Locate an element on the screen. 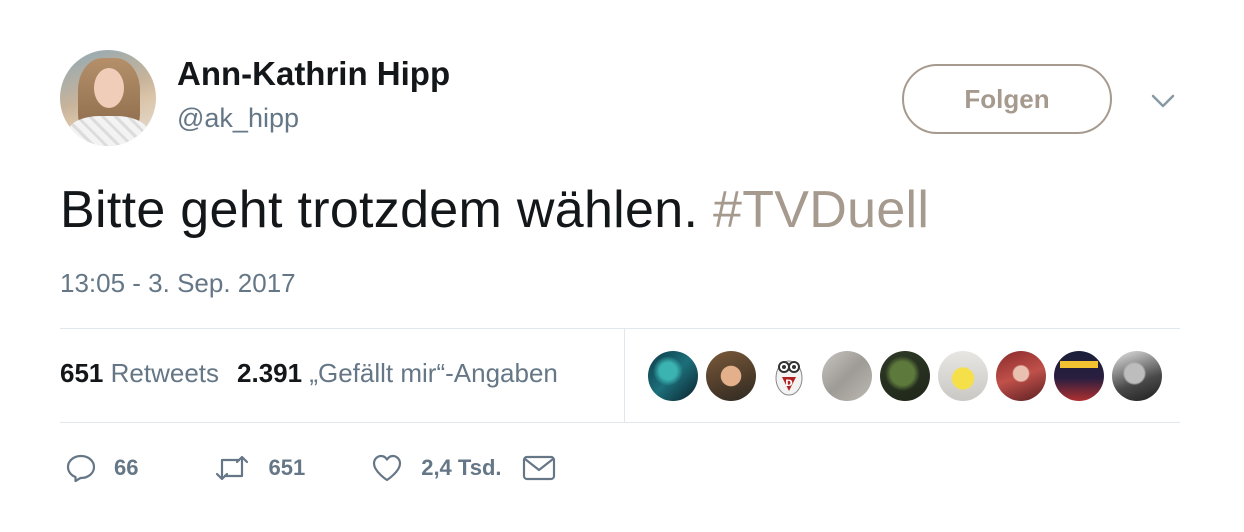 Image resolution: width=1244 pixels, height=532 pixels. avatar-cobra-poster is located at coordinates (1079, 376).